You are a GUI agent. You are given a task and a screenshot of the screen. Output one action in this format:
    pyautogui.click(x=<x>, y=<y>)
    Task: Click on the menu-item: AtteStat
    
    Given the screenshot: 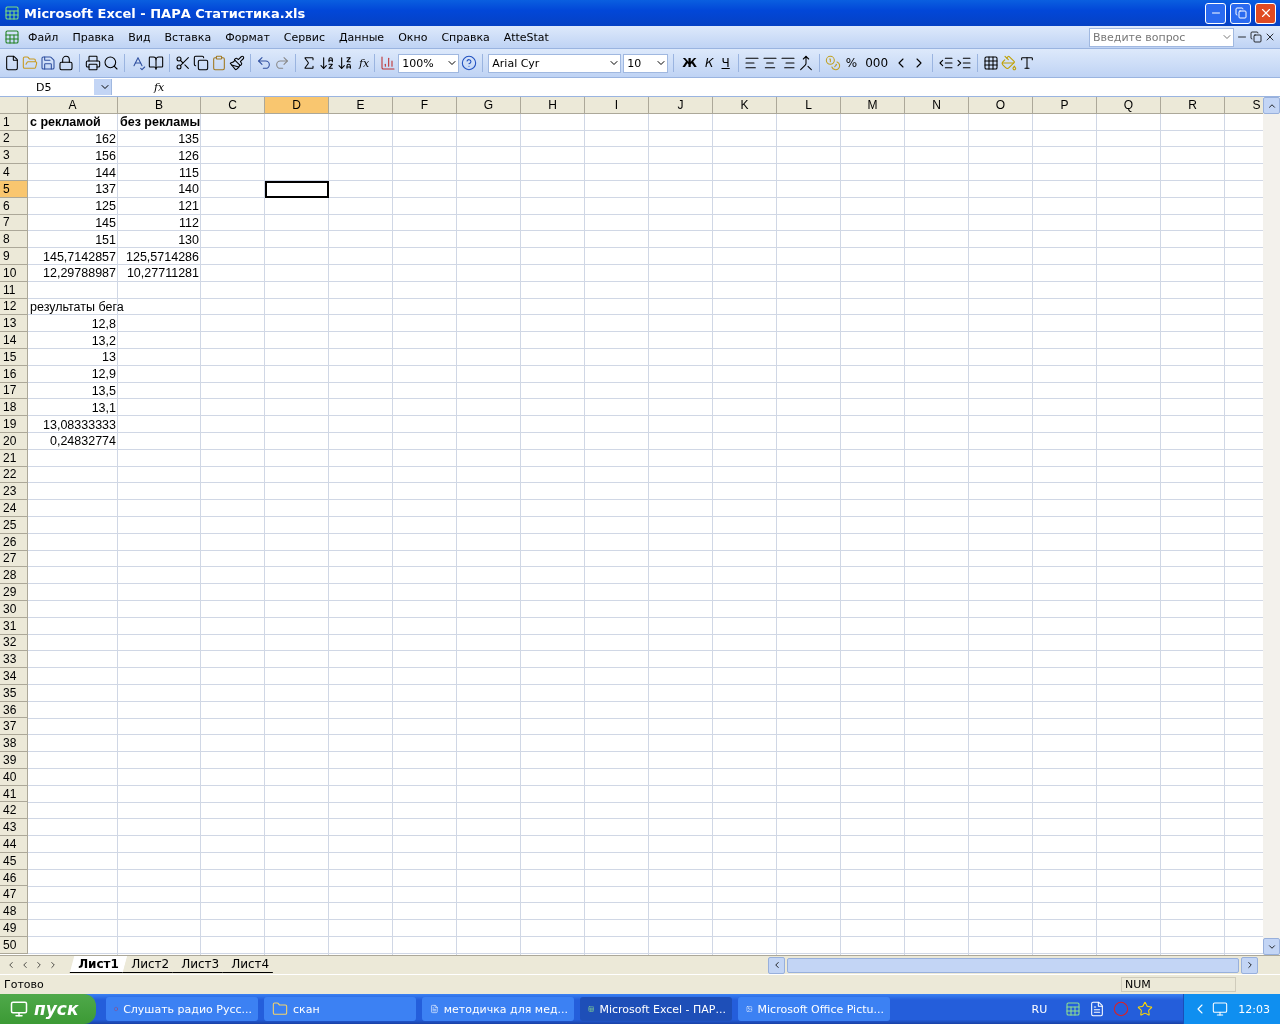 What is the action you would take?
    pyautogui.click(x=526, y=37)
    